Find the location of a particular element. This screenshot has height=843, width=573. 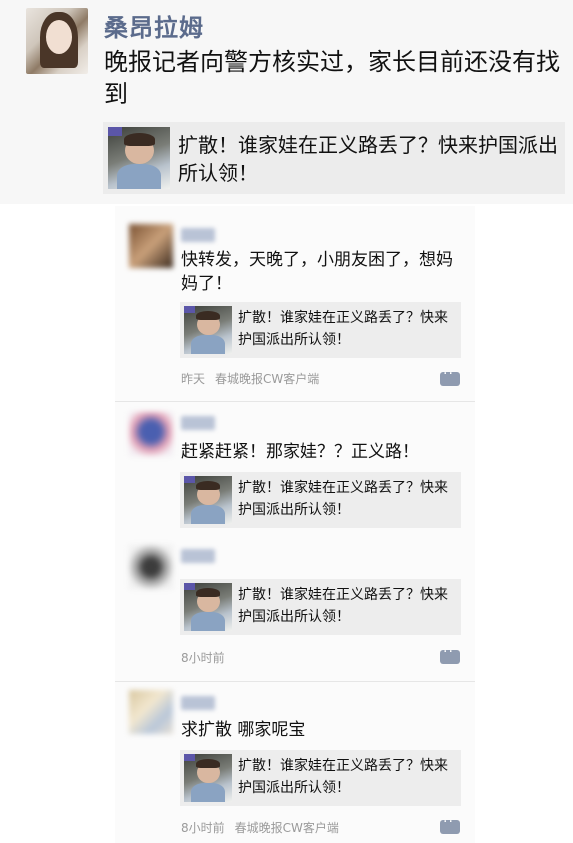

shared-link-card: 扩散！谁家娃在正义路丢了？快来护国派出所认领！ is located at coordinates (334, 158).